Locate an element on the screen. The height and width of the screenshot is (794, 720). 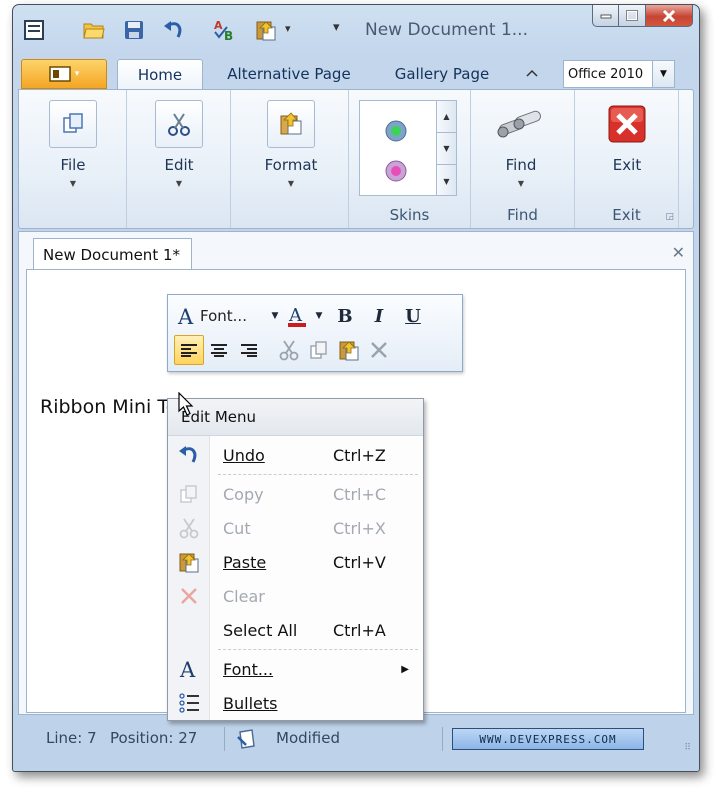
copy-icon is located at coordinates (319, 350).